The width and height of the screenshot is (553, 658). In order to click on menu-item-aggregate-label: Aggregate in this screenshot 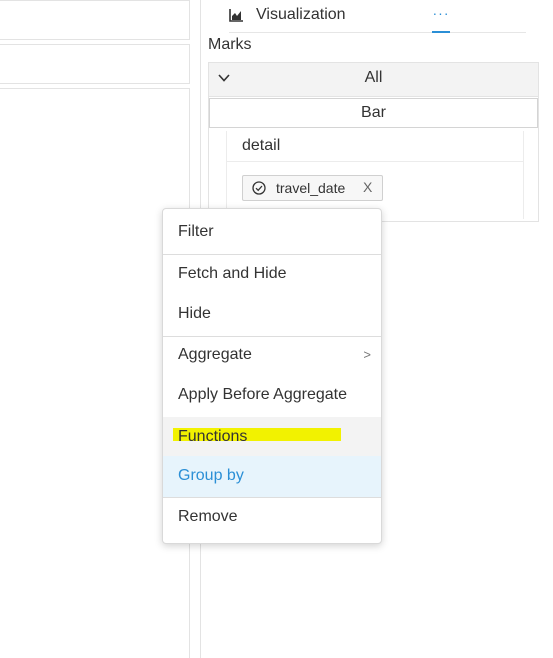, I will do `click(215, 354)`.